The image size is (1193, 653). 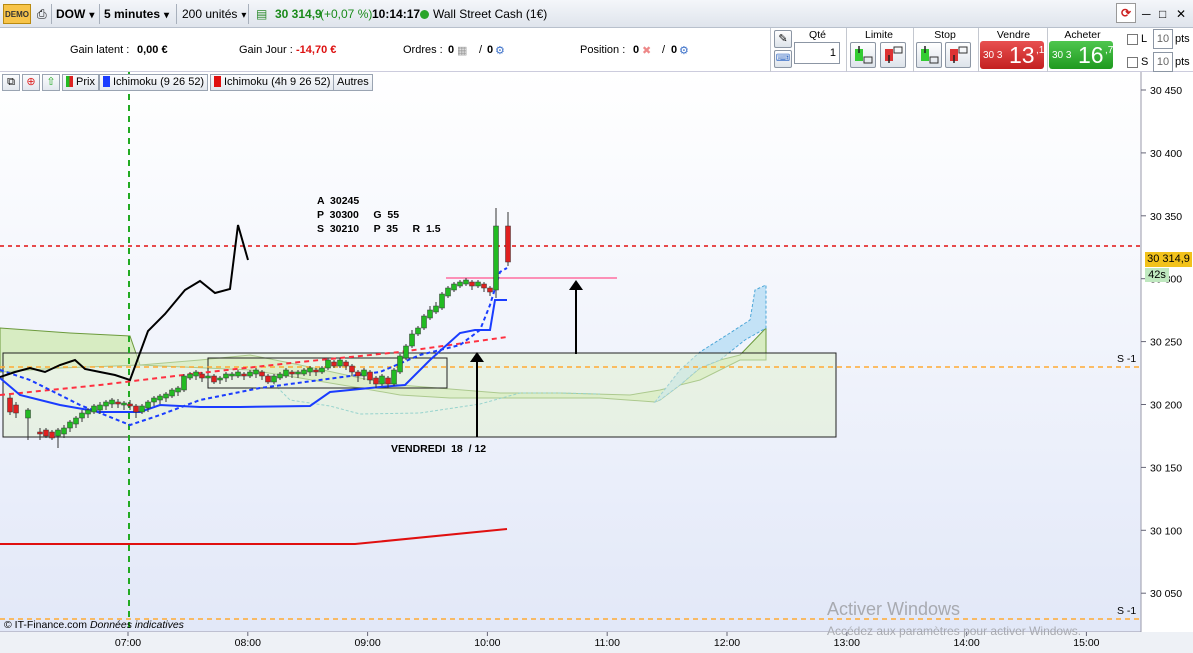 I want to click on print-icon: ⎙, so click(x=42, y=14).